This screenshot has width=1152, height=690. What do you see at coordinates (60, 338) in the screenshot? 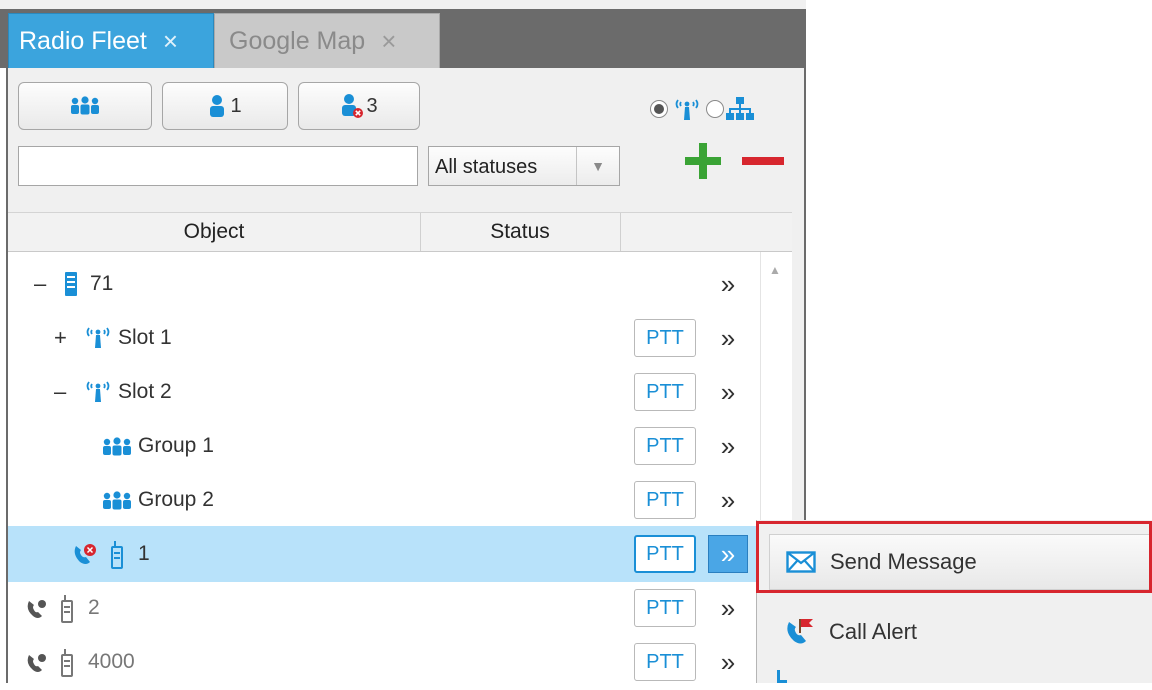
I see `expand-toggle: +` at bounding box center [60, 338].